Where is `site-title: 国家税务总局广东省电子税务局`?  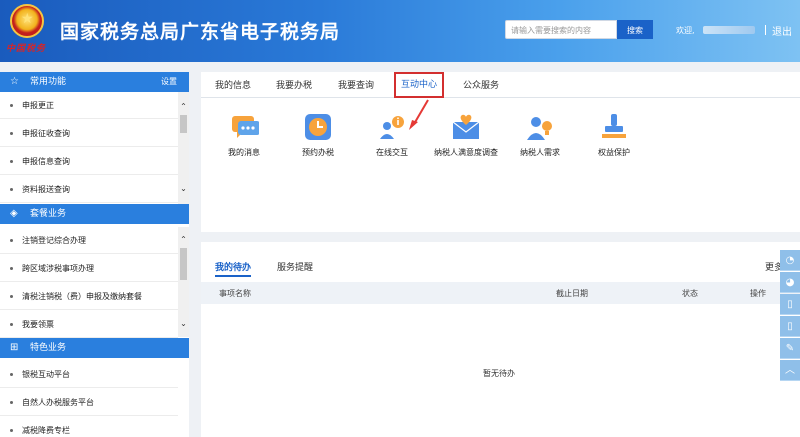 site-title: 国家税务总局广东省电子税务局 is located at coordinates (200, 32).